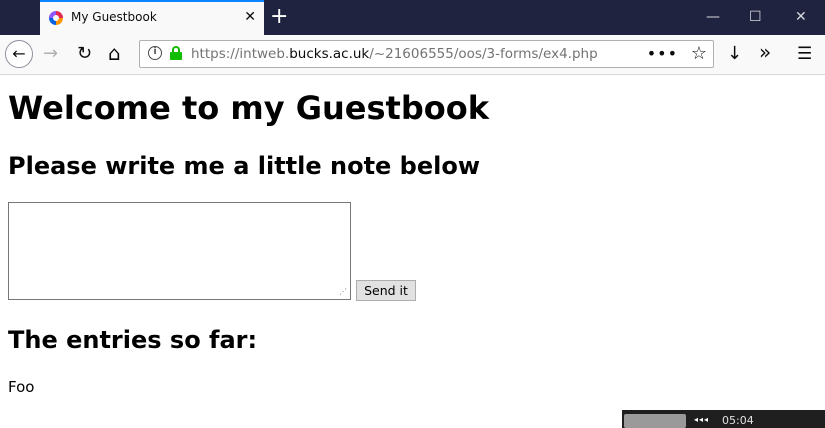 This screenshot has height=428, width=825. Describe the element at coordinates (240, 54) in the screenshot. I see `url-prefix: https://intweb.` at that location.